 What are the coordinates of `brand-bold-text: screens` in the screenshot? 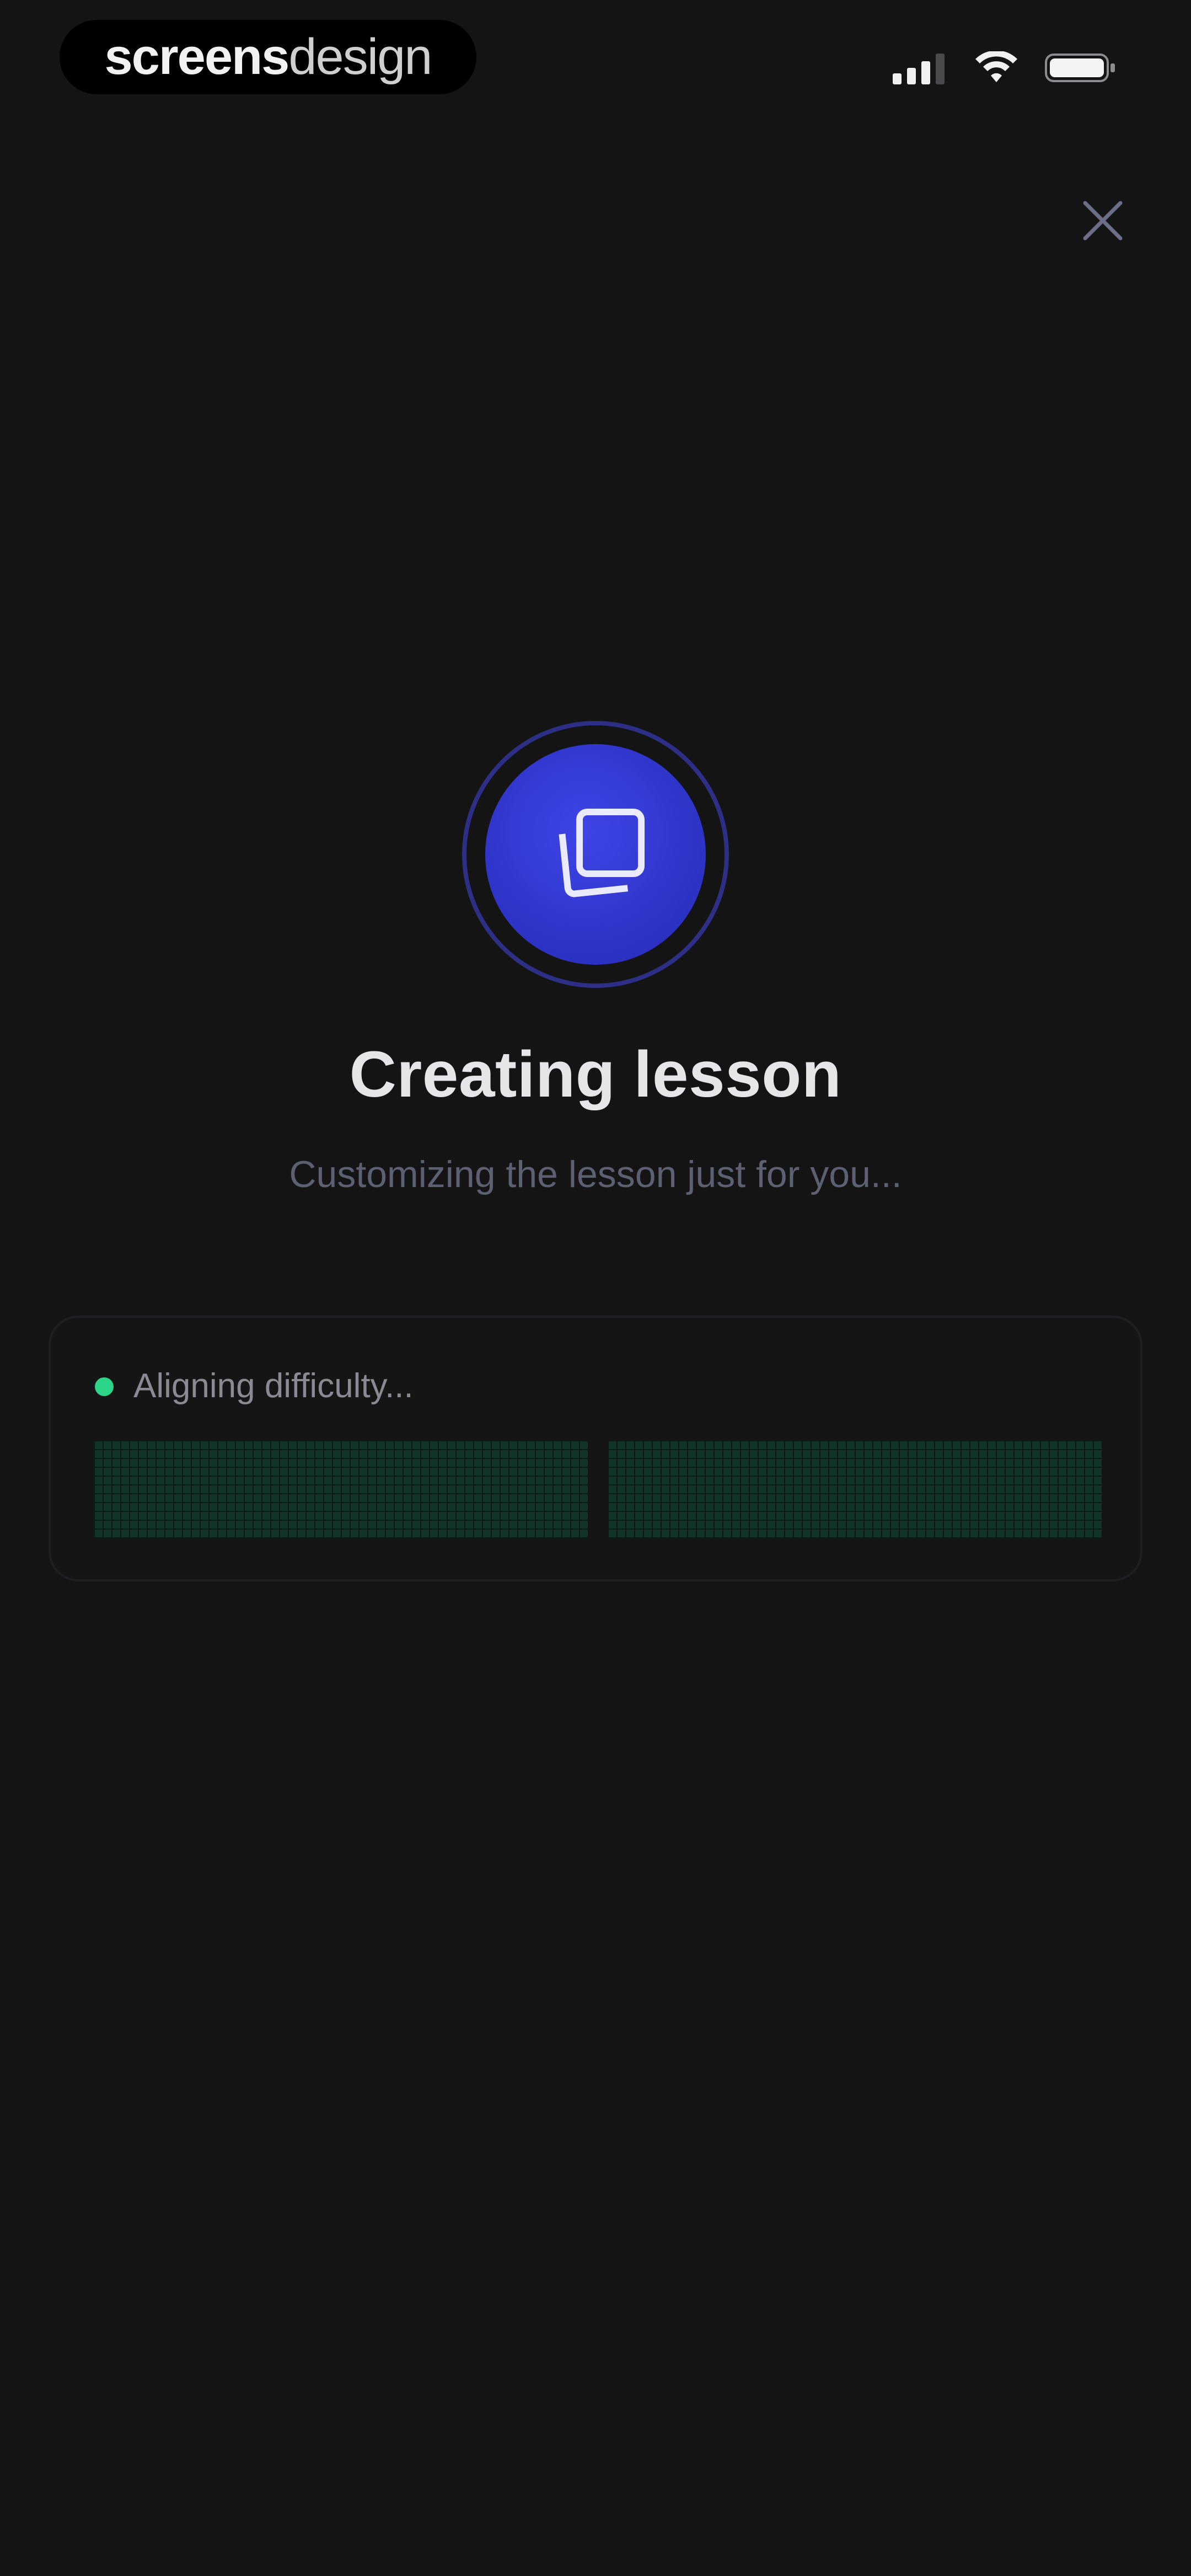 It's located at (197, 57).